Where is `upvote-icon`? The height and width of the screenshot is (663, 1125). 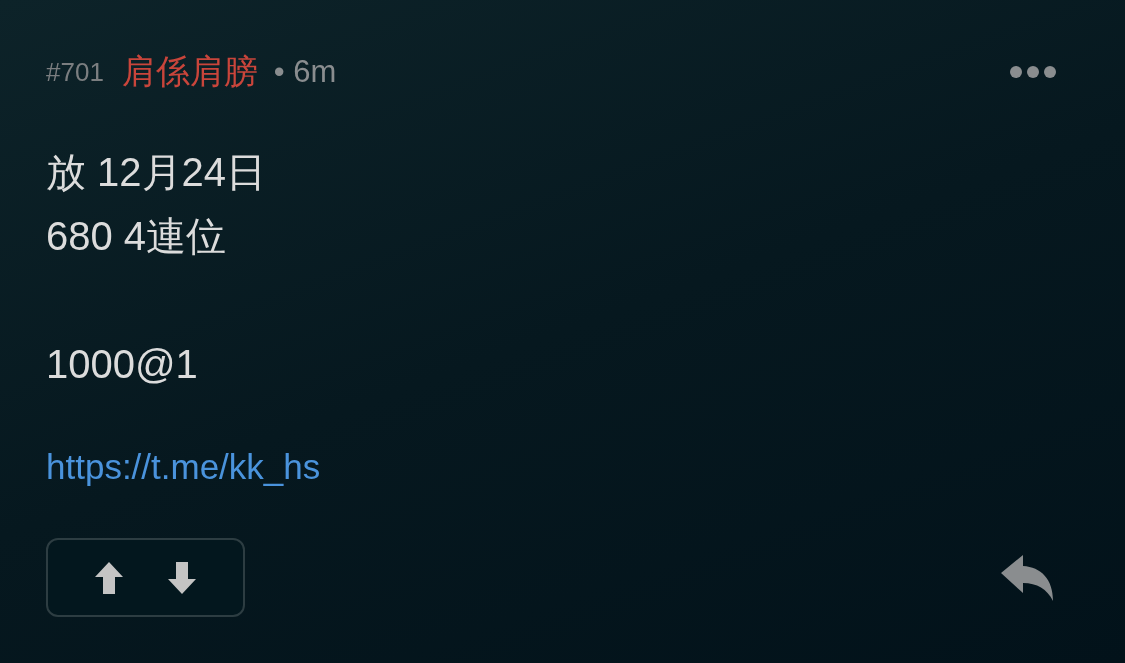
upvote-icon is located at coordinates (108, 577).